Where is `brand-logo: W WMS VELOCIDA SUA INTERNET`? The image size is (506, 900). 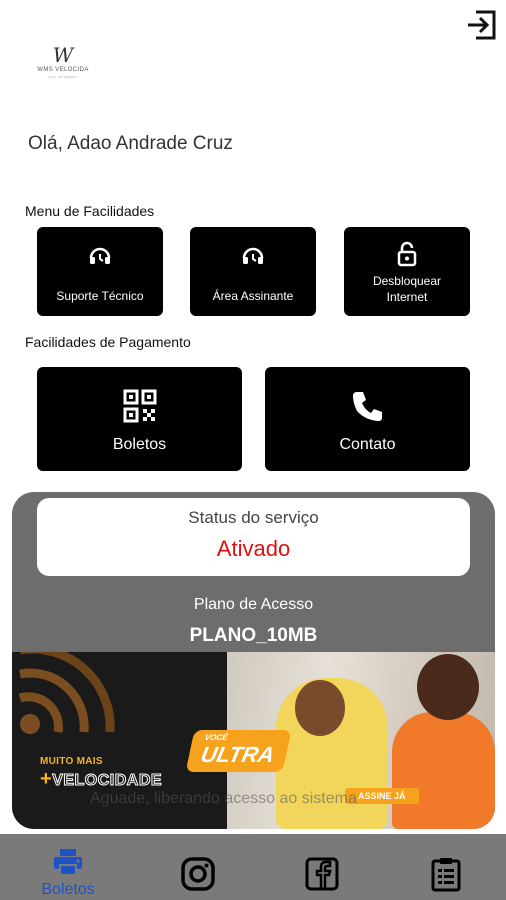
brand-logo: W WMS VELOCIDA SUA INTERNET is located at coordinates (63, 66).